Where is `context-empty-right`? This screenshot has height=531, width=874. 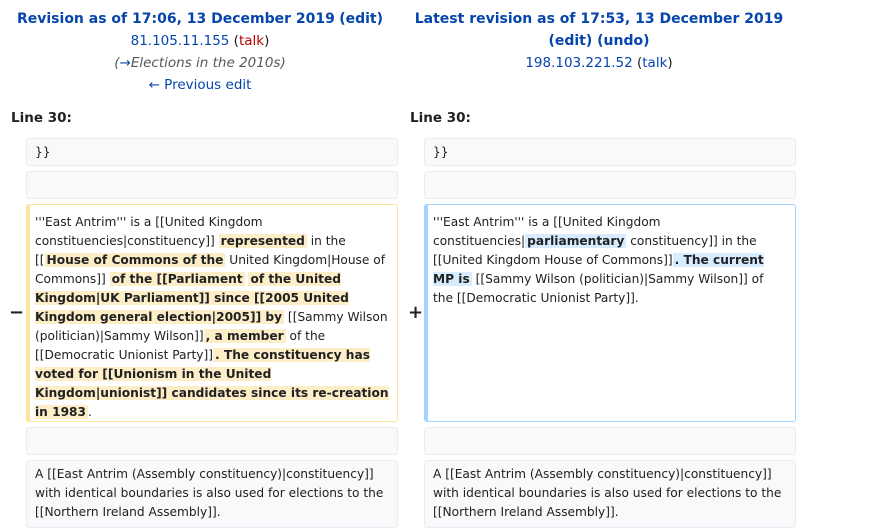 context-empty-right is located at coordinates (610, 185).